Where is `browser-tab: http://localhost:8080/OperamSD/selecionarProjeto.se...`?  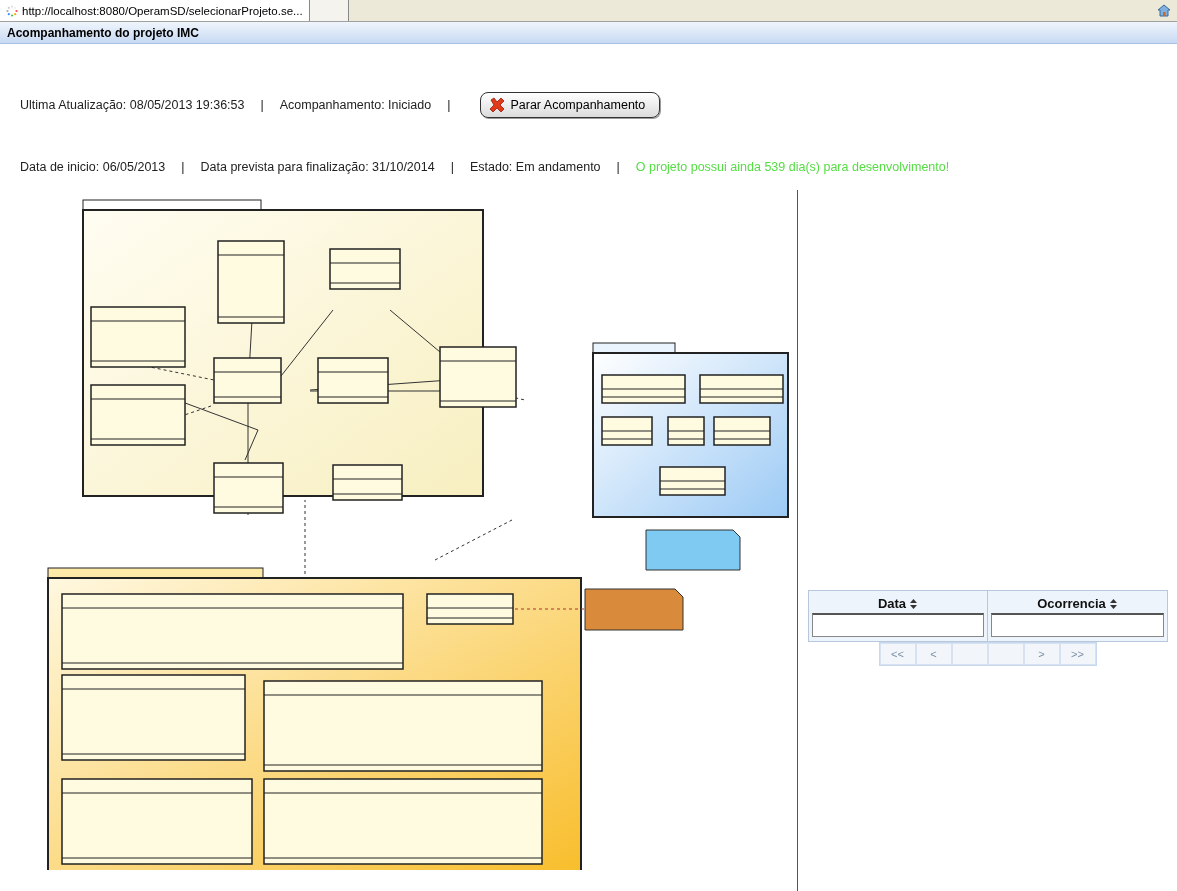
browser-tab: http://localhost:8080/OperamSD/selecionarProjeto.se... is located at coordinates (155, 10).